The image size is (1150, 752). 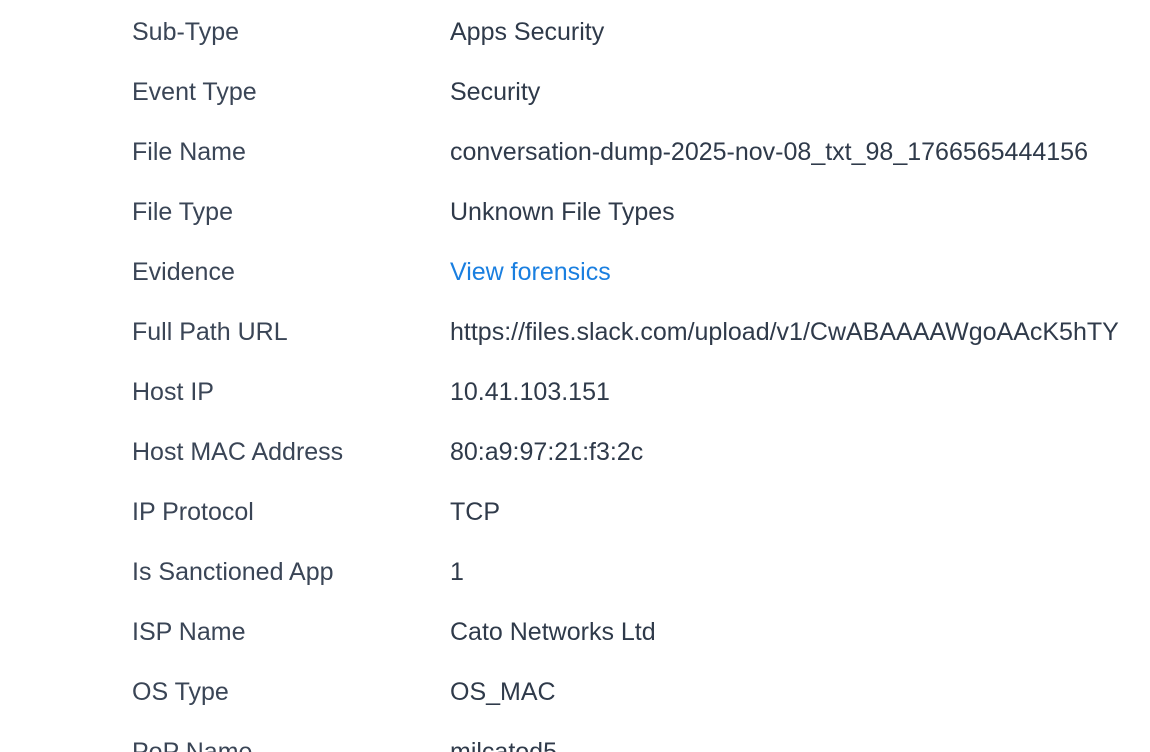 What do you see at coordinates (189, 632) in the screenshot?
I see `isp-name-label: ISP Name` at bounding box center [189, 632].